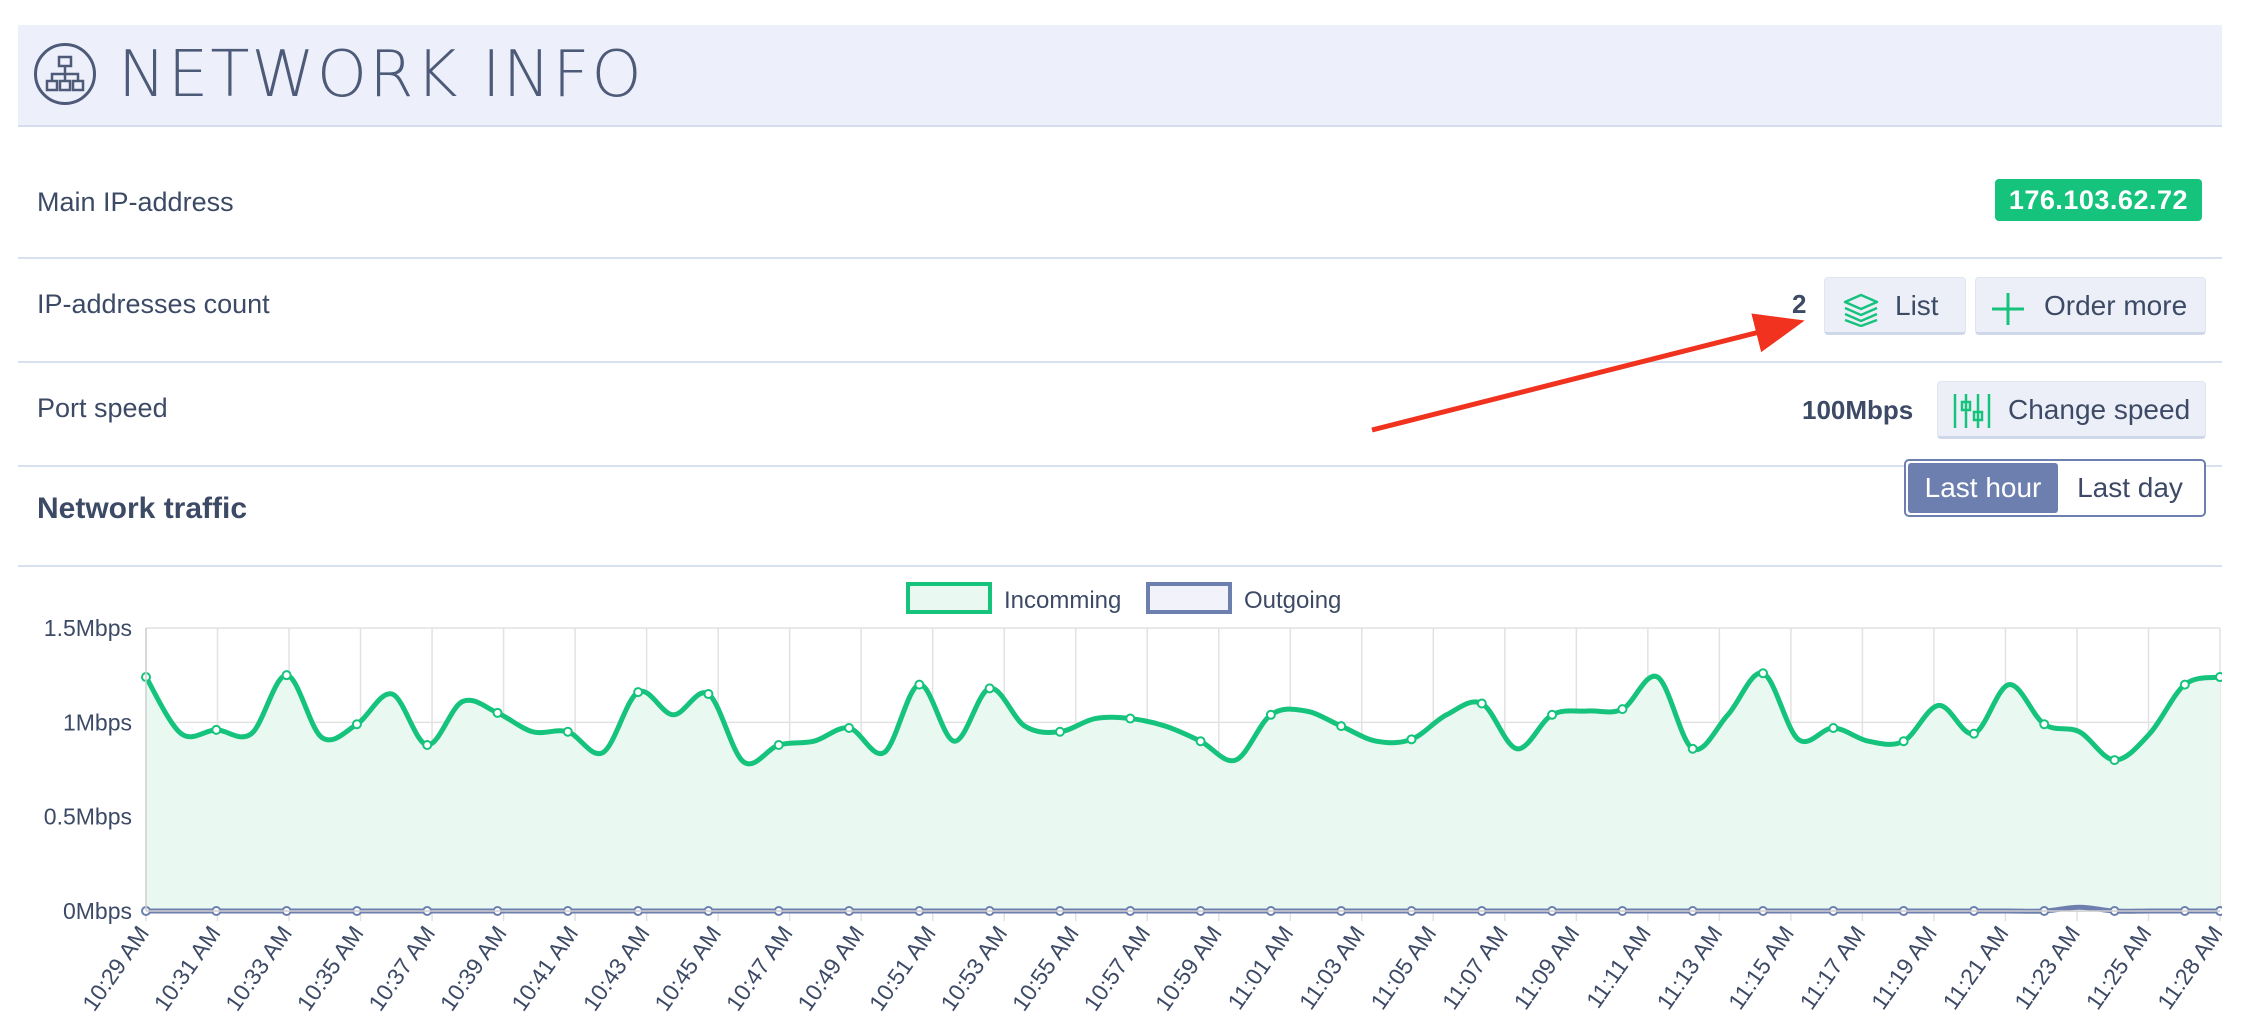 The image size is (2242, 1030). Describe the element at coordinates (2098, 200) in the screenshot. I see `main-ip-badge: 176.103.62.72` at that location.